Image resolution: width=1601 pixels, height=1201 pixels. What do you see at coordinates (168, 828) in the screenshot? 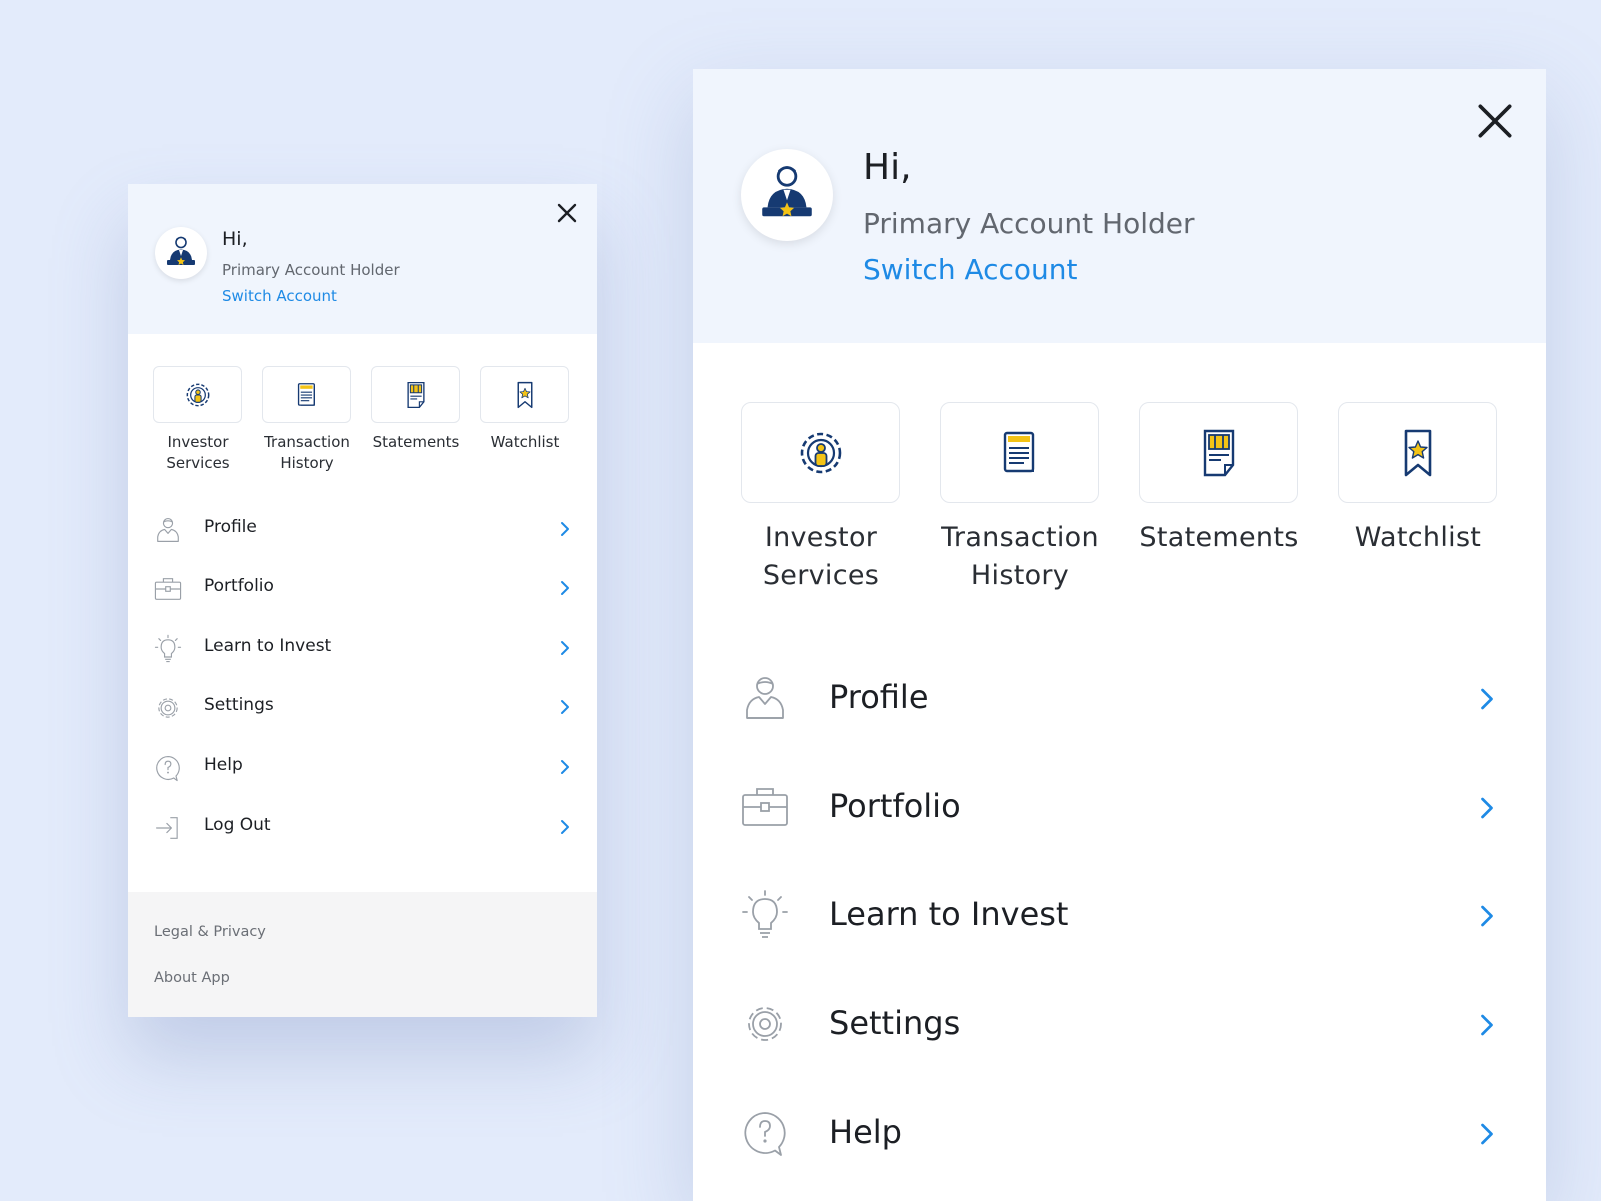
I see `logout-icon` at bounding box center [168, 828].